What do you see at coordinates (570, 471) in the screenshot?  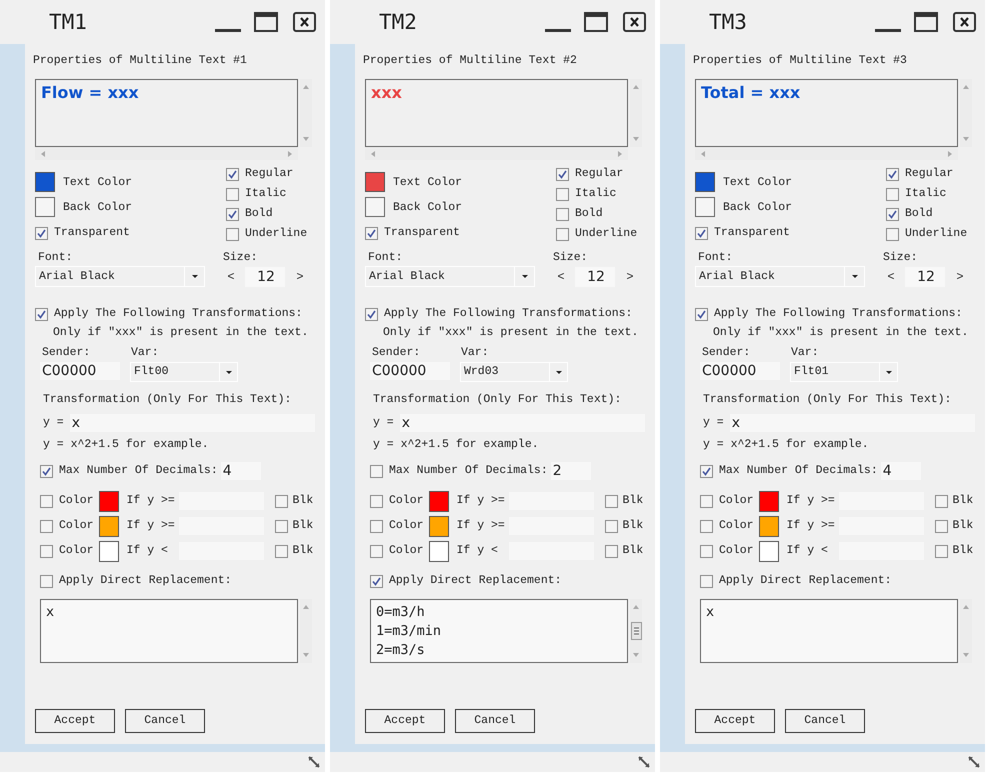 I see `decimals-field: 2` at bounding box center [570, 471].